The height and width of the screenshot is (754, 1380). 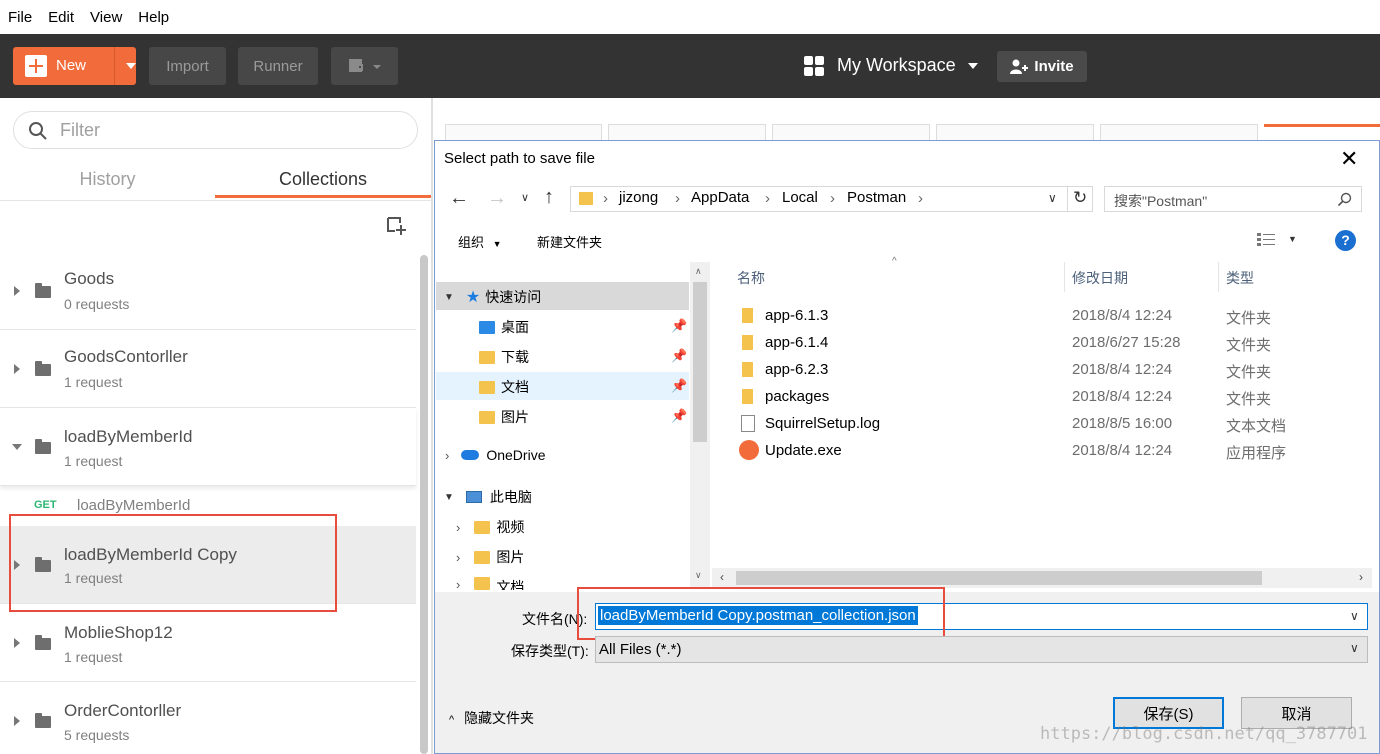 What do you see at coordinates (549, 197) in the screenshot?
I see `up-arrow-icon: ↑` at bounding box center [549, 197].